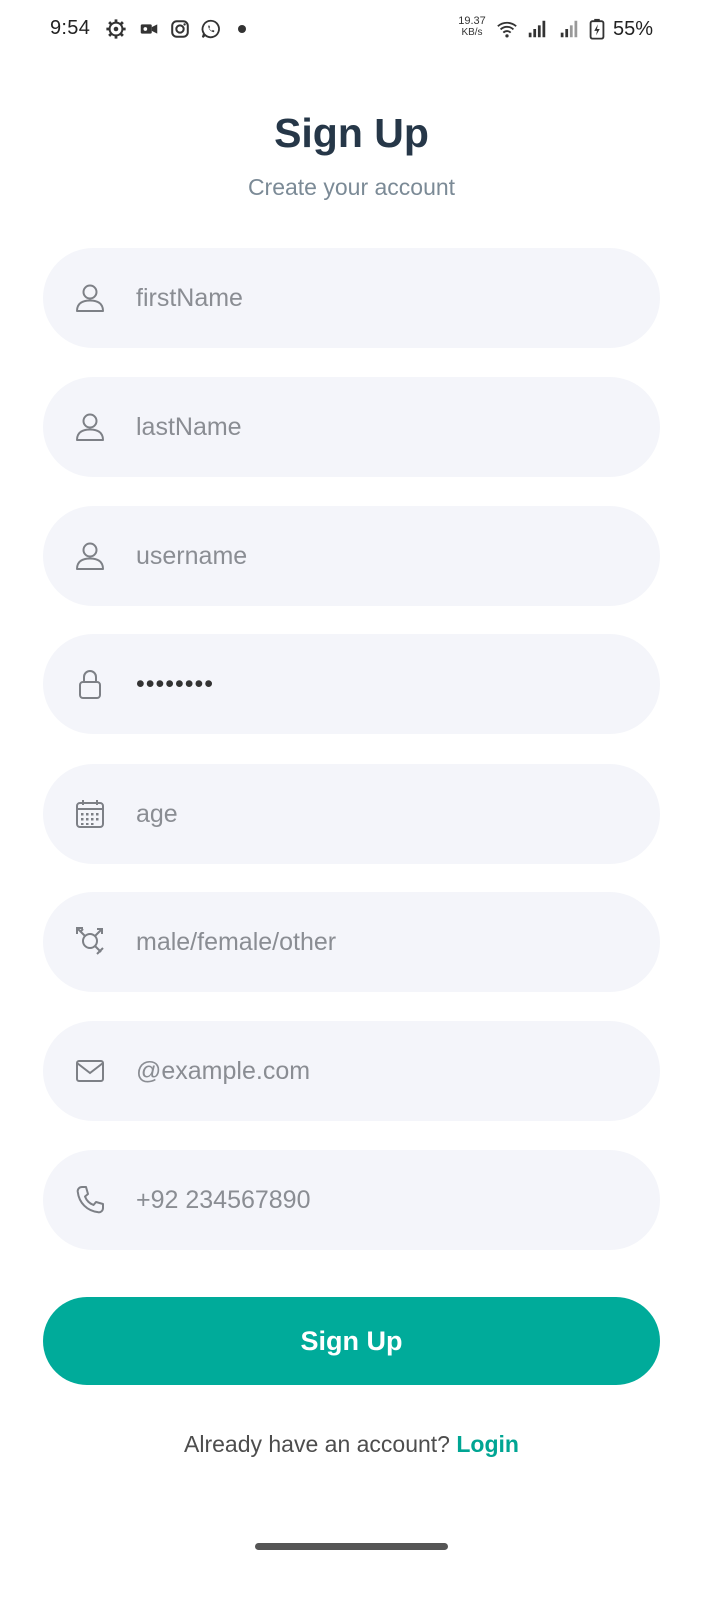 The image size is (717, 1600). What do you see at coordinates (472, 21) in the screenshot?
I see `network-speed-value: 19.37` at bounding box center [472, 21].